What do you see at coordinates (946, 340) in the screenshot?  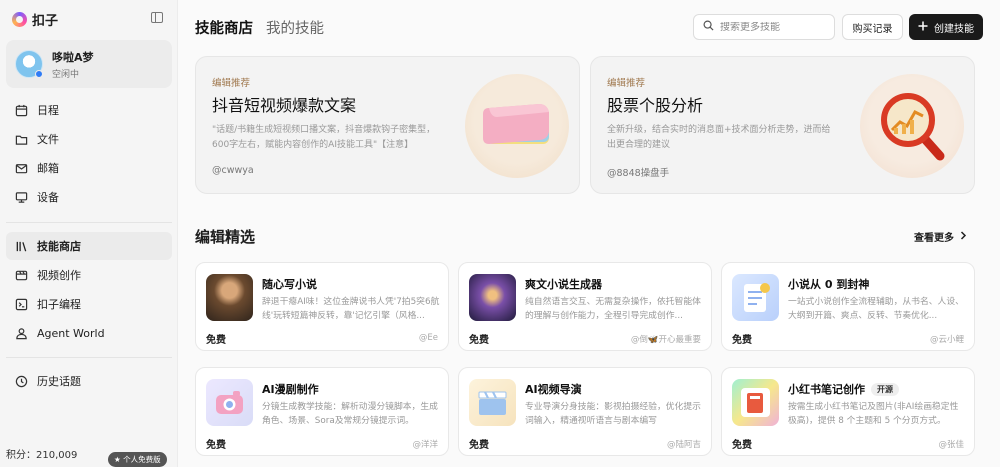 I see `skill-author: @云小鲤` at bounding box center [946, 340].